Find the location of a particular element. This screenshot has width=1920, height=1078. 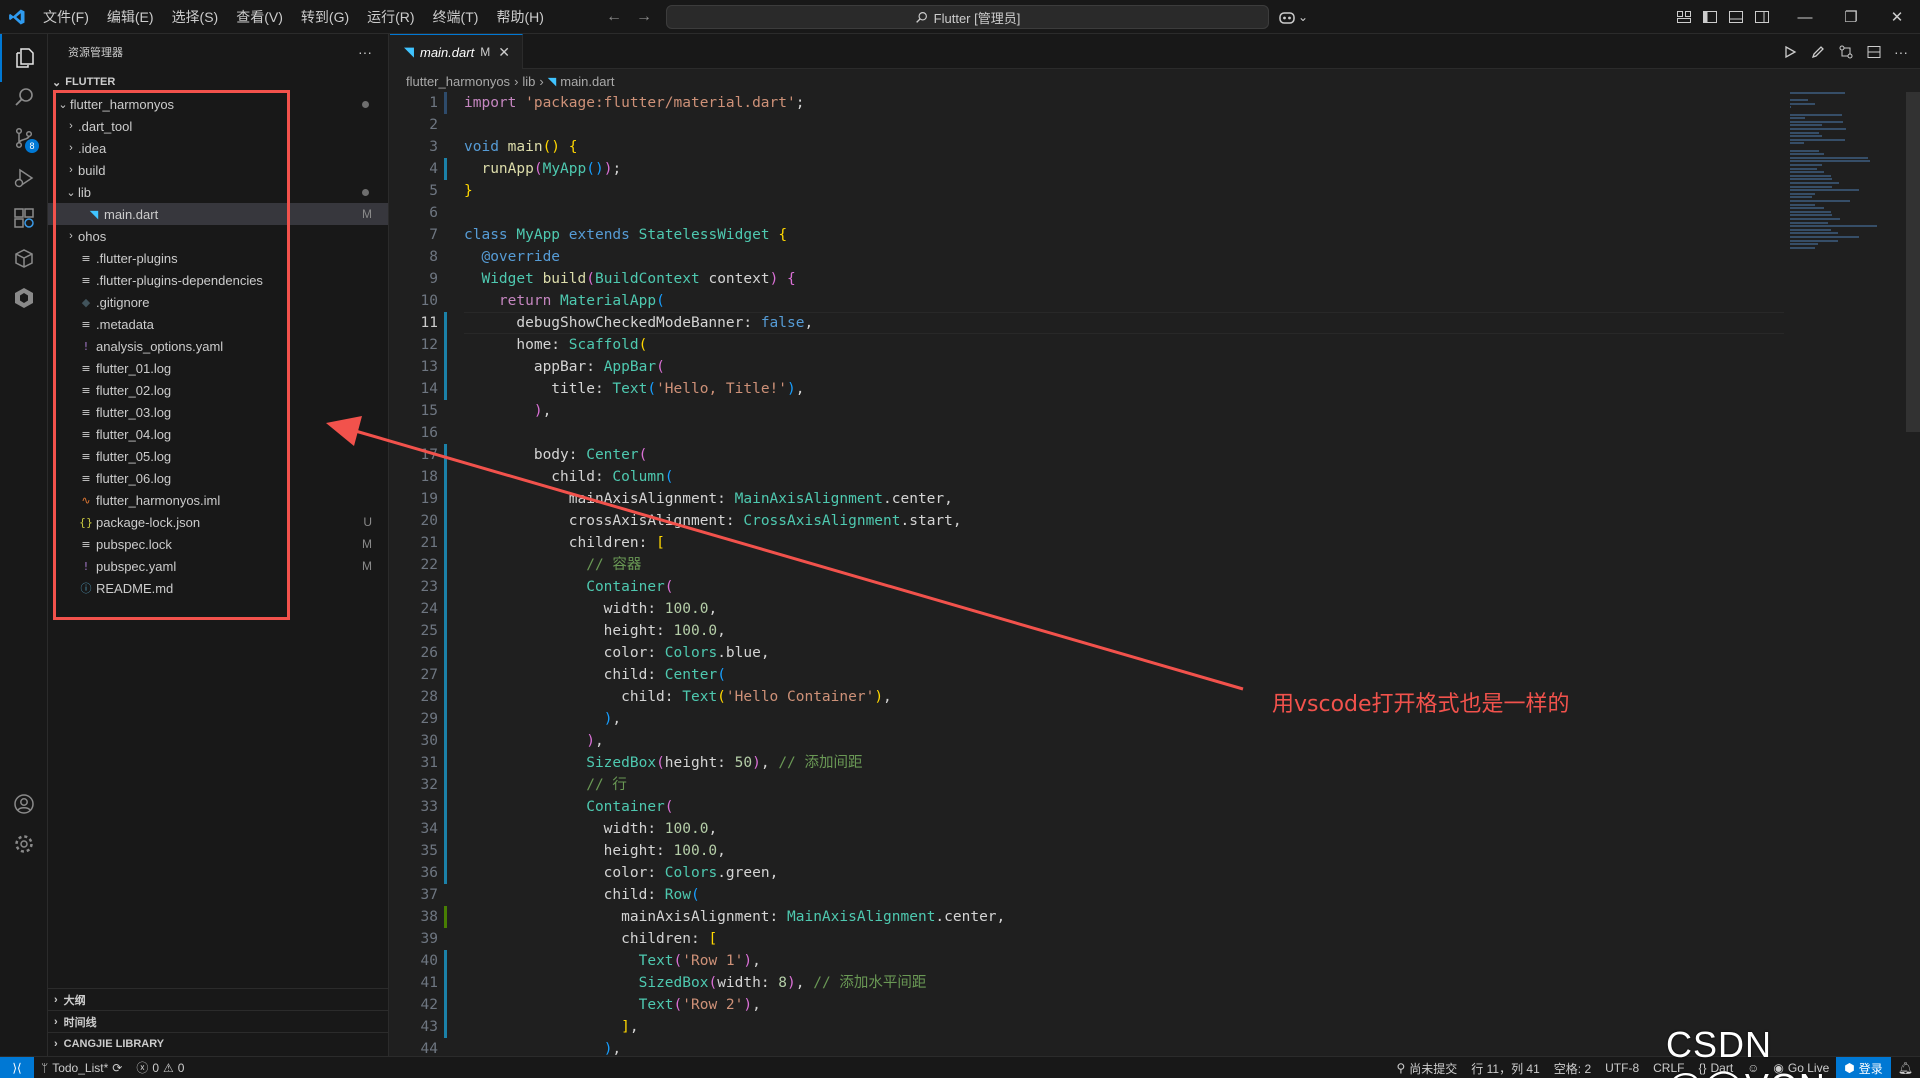

sidebar-section-header: › CANGJIE LIBRARY is located at coordinates (218, 1043).